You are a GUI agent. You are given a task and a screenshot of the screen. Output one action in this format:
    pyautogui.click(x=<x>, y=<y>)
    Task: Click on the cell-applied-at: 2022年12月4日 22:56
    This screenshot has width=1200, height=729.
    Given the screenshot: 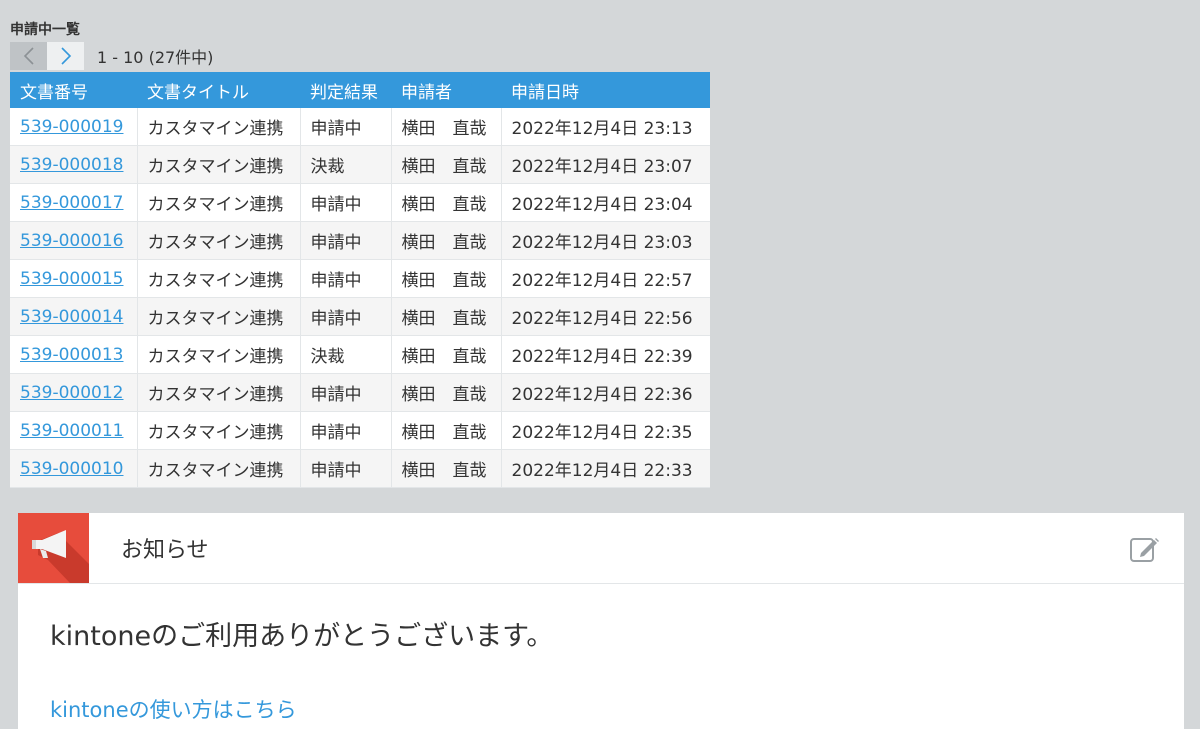 What is the action you would take?
    pyautogui.click(x=605, y=316)
    